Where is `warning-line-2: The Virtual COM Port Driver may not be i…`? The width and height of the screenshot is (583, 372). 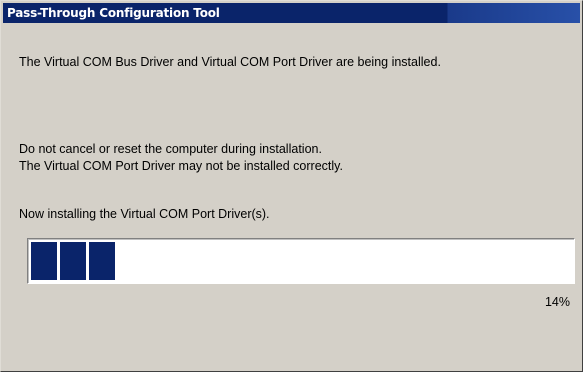 warning-line-2: The Virtual COM Port Driver may not be i… is located at coordinates (181, 166).